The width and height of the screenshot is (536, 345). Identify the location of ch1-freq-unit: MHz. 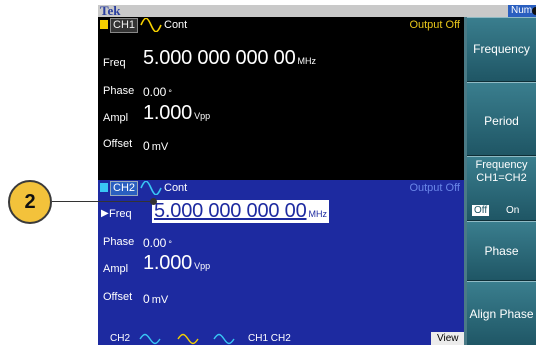
(307, 61).